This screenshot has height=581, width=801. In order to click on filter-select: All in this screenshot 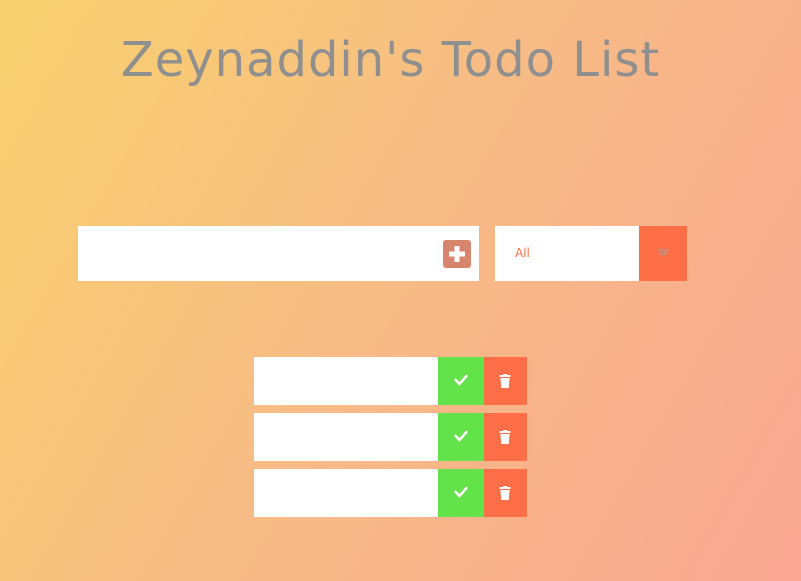, I will do `click(591, 253)`.